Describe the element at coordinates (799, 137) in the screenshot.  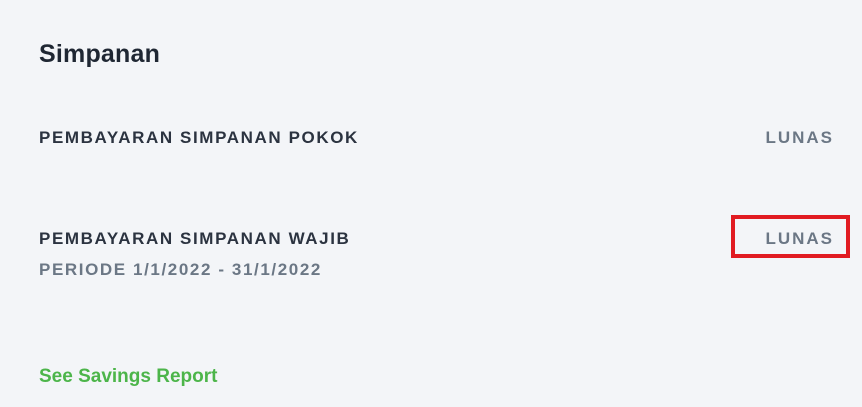
I see `item-status-simpanan-pokok: LUNAS` at that location.